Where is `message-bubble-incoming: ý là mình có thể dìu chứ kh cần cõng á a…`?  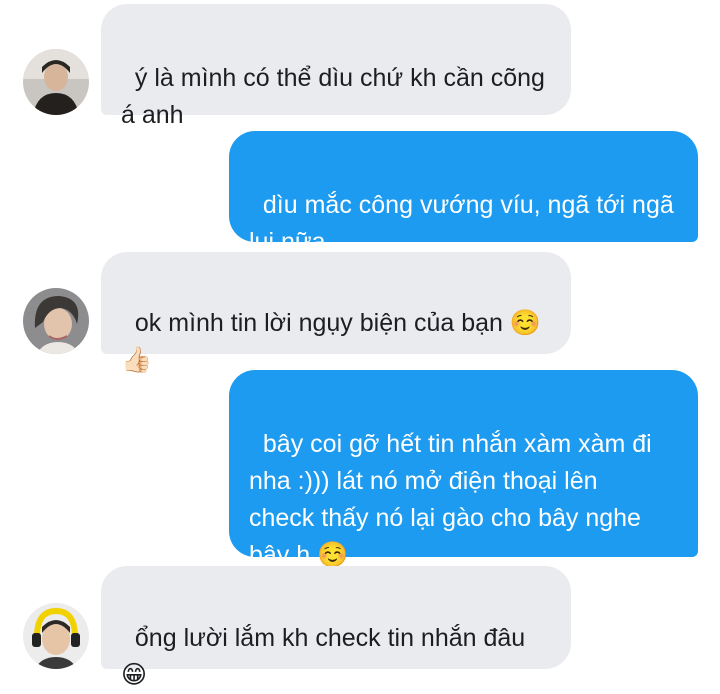 message-bubble-incoming: ý là mình có thể dìu chứ kh cần cõng á a… is located at coordinates (336, 66).